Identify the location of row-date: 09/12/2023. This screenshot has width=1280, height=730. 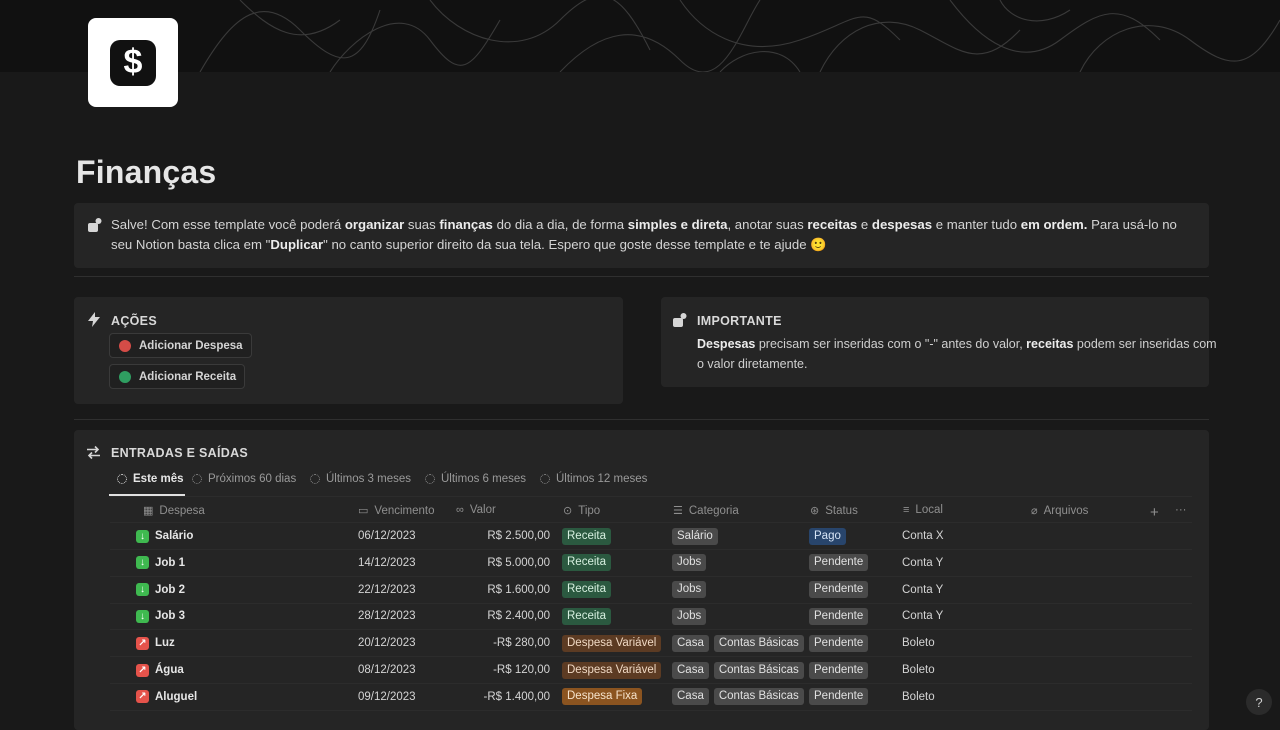
(387, 697).